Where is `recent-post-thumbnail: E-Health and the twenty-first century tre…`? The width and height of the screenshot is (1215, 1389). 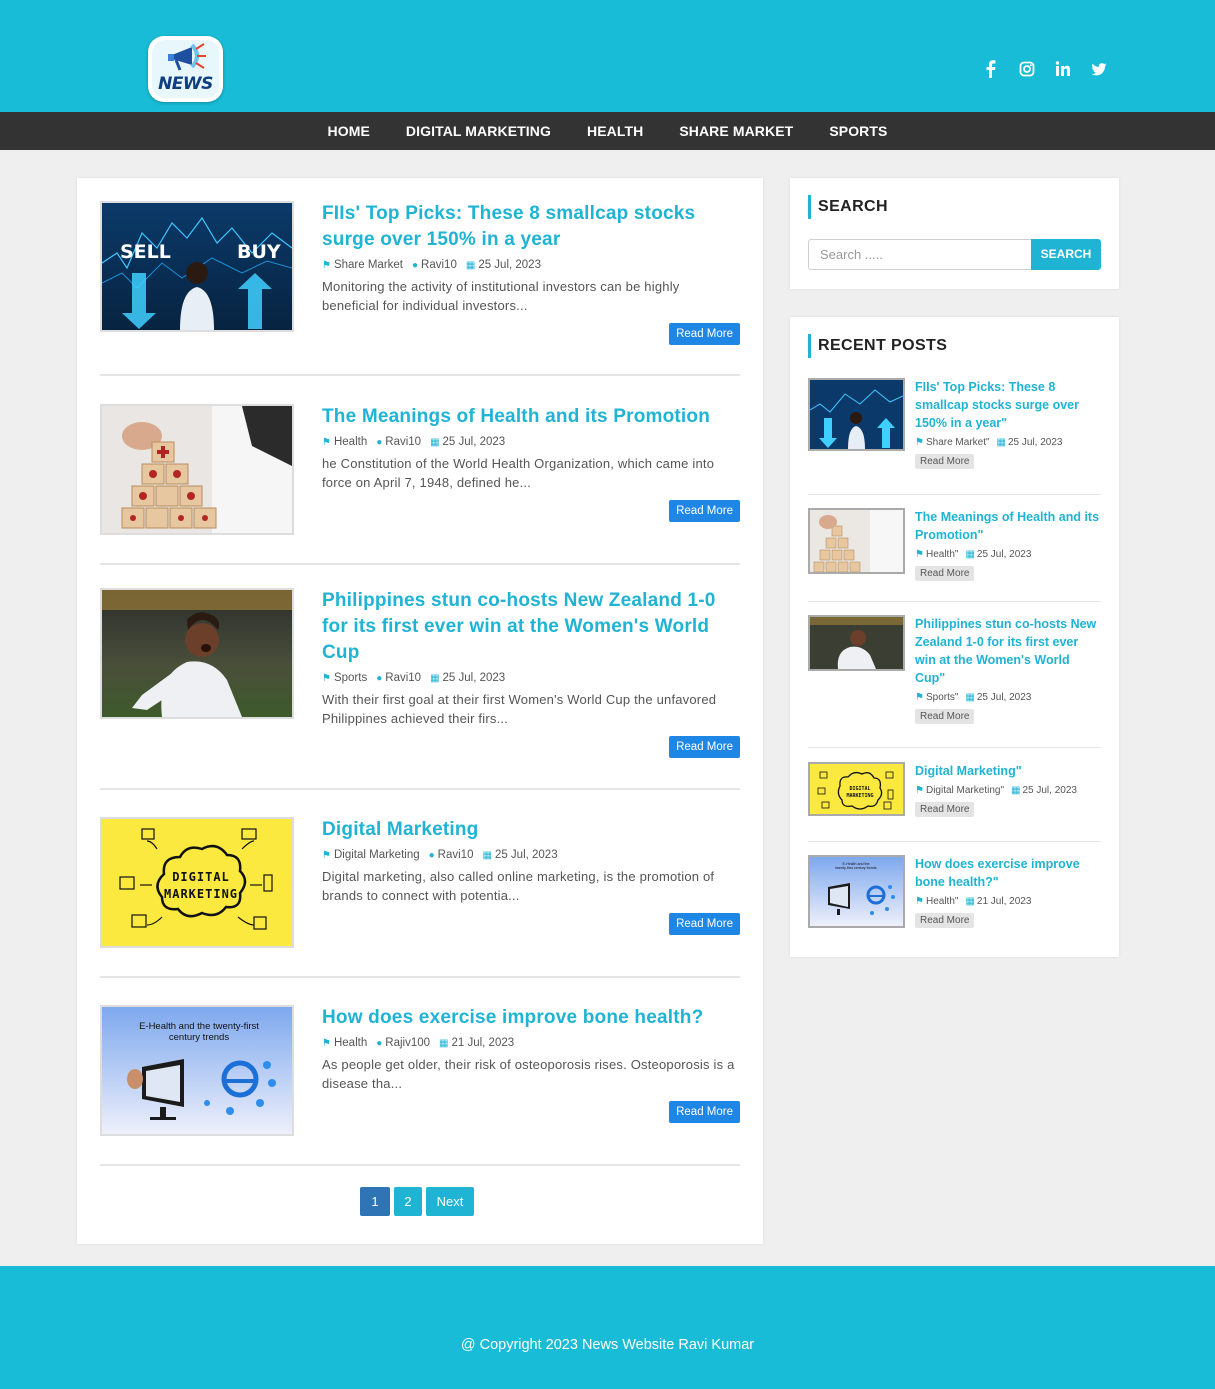 recent-post-thumbnail: E-Health and the twenty-first century tre… is located at coordinates (856, 891).